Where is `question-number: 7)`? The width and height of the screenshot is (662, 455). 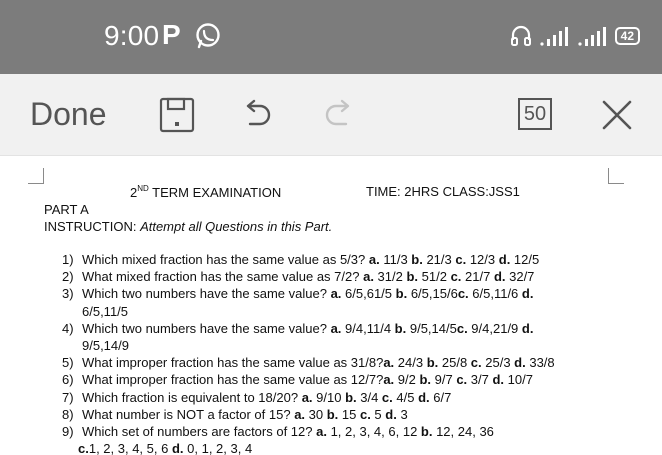 question-number: 7) is located at coordinates (68, 397).